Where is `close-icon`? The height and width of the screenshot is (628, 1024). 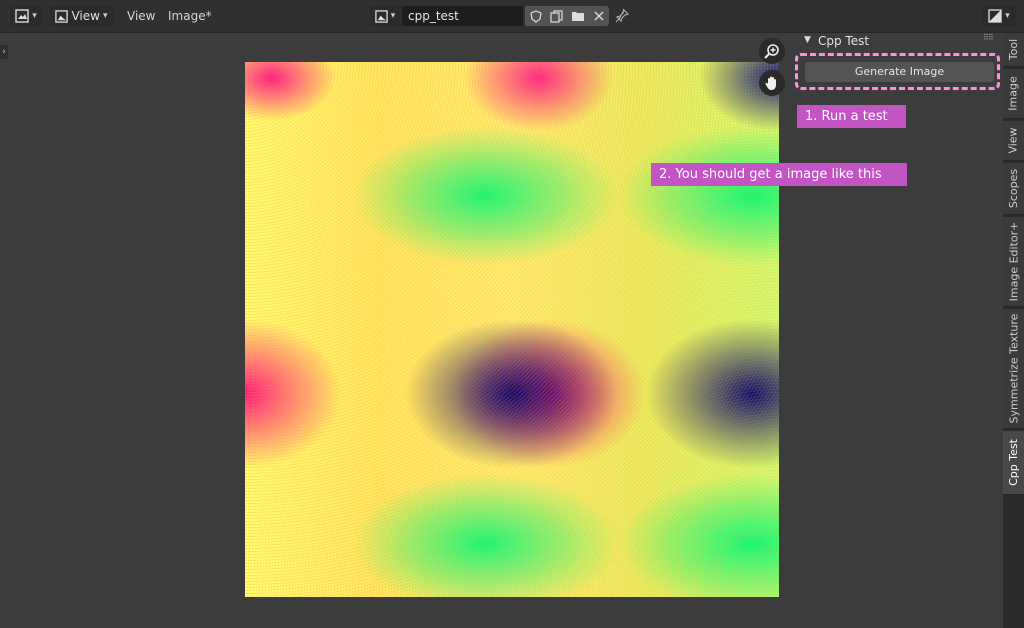
close-icon is located at coordinates (598, 16).